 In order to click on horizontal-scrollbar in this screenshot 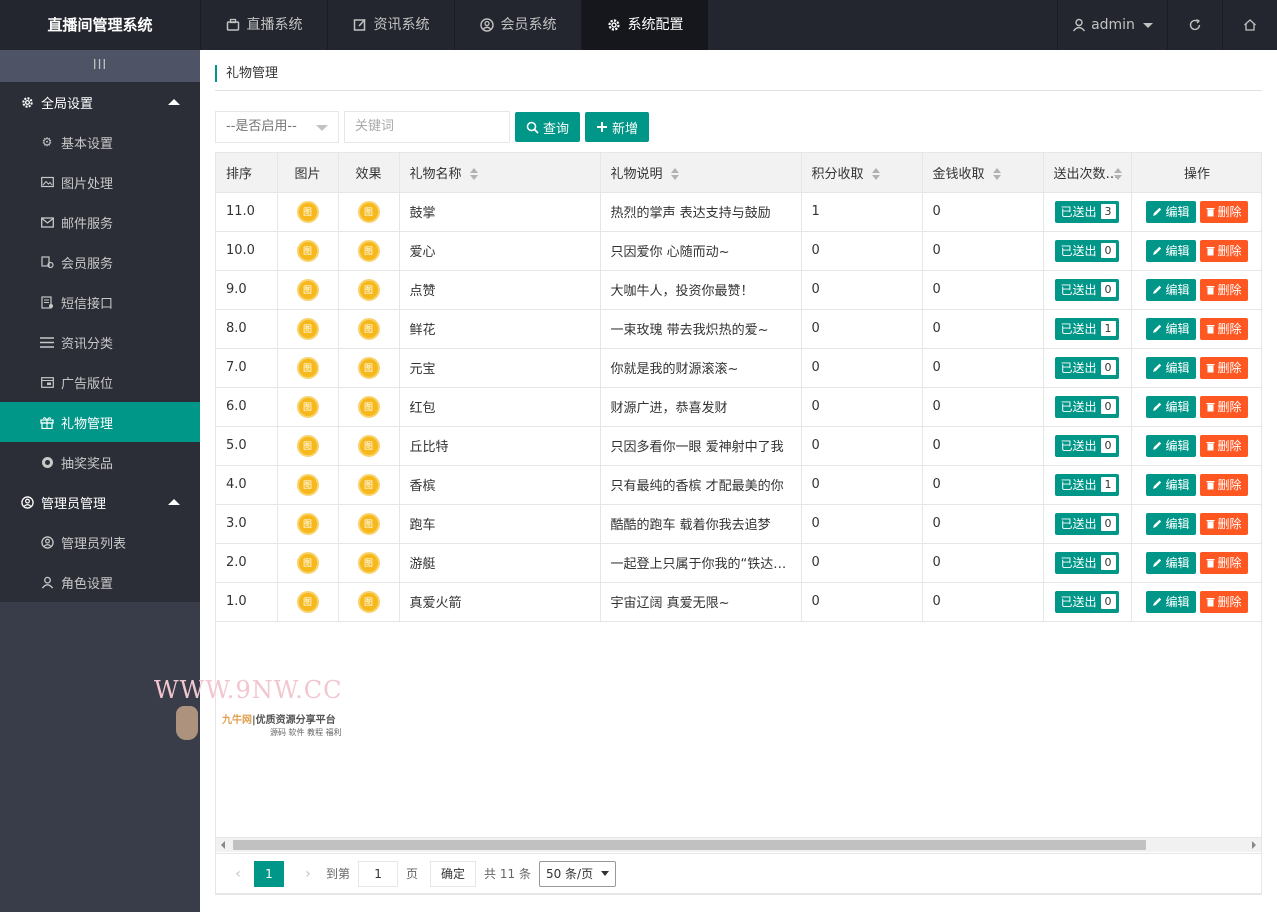, I will do `click(738, 844)`.